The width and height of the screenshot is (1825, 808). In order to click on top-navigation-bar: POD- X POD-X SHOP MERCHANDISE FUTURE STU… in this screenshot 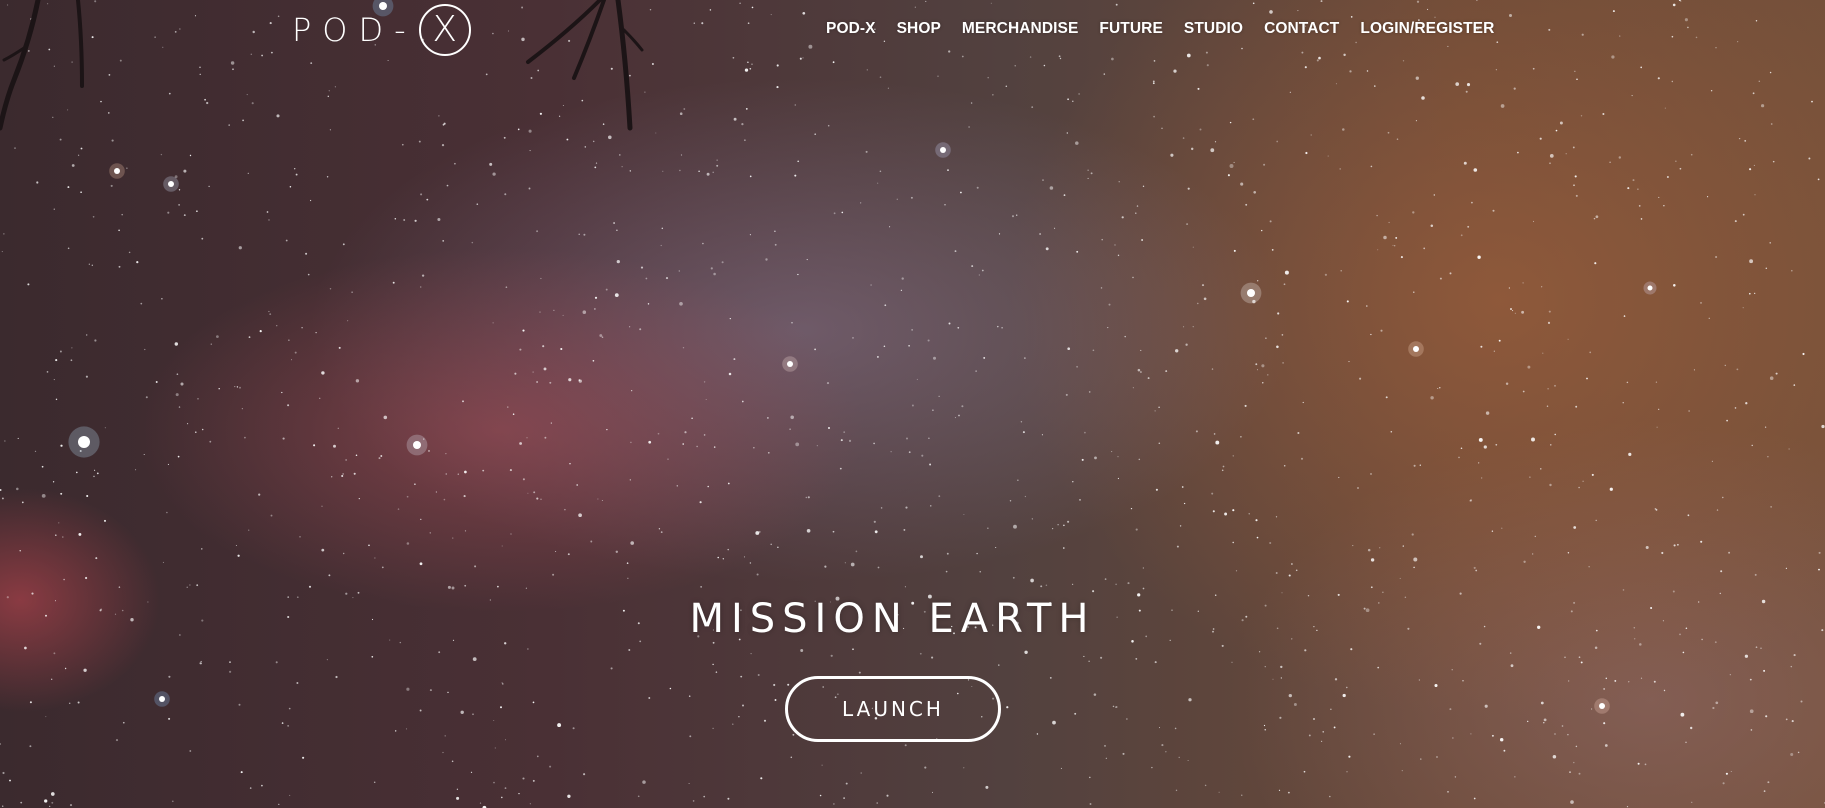, I will do `click(912, 30)`.